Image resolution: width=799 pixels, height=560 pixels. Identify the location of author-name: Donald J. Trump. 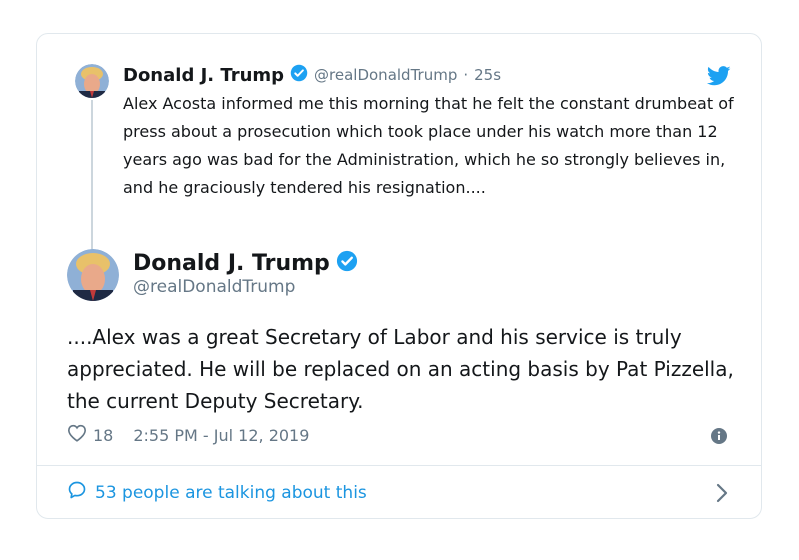
(231, 263).